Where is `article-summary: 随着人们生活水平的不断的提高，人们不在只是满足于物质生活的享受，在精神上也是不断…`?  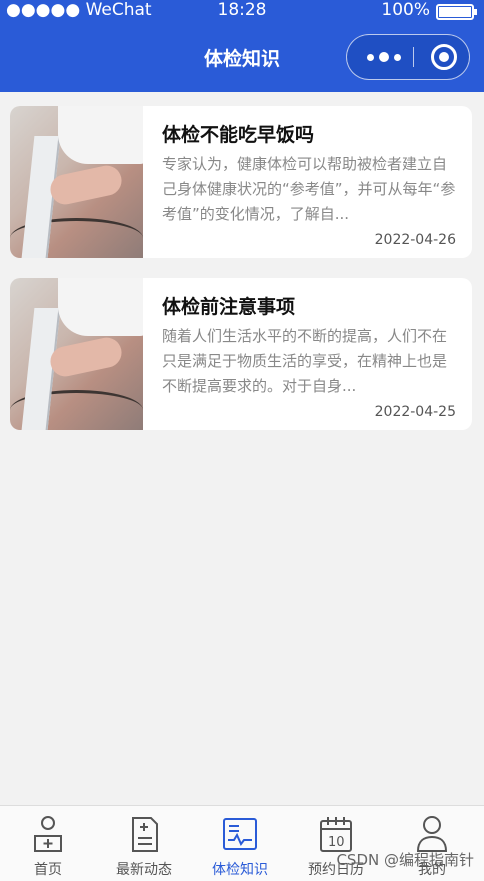 article-summary: 随着人们生活水平的不断的提高，人们不在只是满足于物质生活的享受，在精神上也是不断… is located at coordinates (305, 361).